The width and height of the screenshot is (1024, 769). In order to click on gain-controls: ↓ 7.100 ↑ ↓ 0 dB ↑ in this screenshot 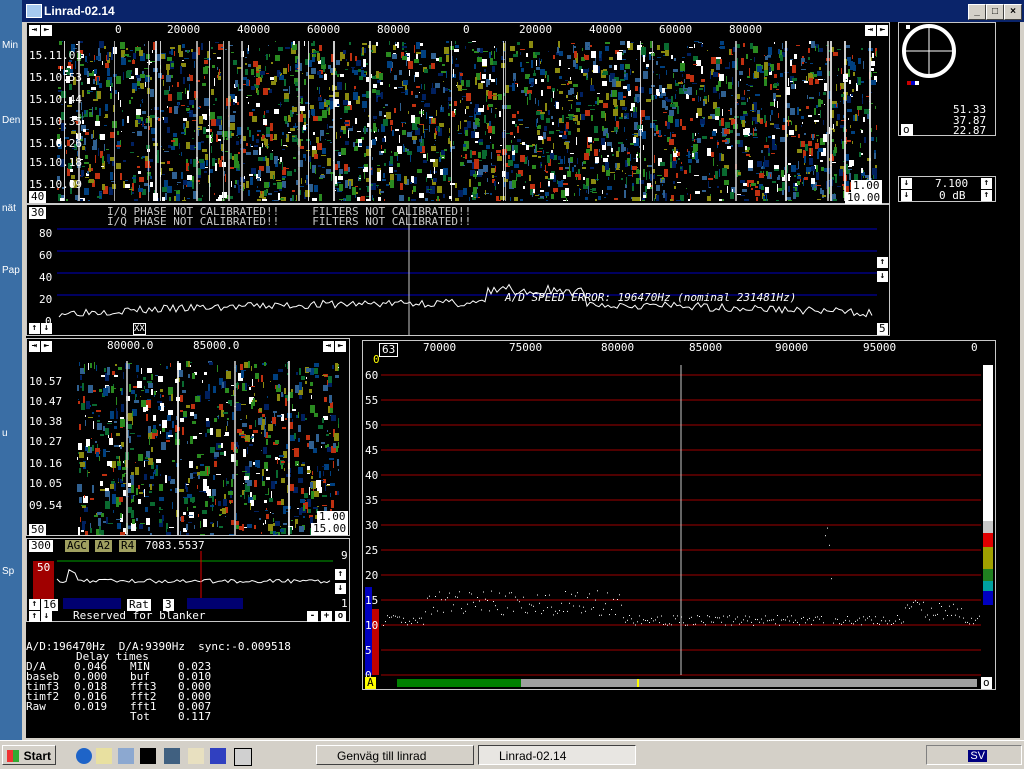, I will do `click(947, 189)`.